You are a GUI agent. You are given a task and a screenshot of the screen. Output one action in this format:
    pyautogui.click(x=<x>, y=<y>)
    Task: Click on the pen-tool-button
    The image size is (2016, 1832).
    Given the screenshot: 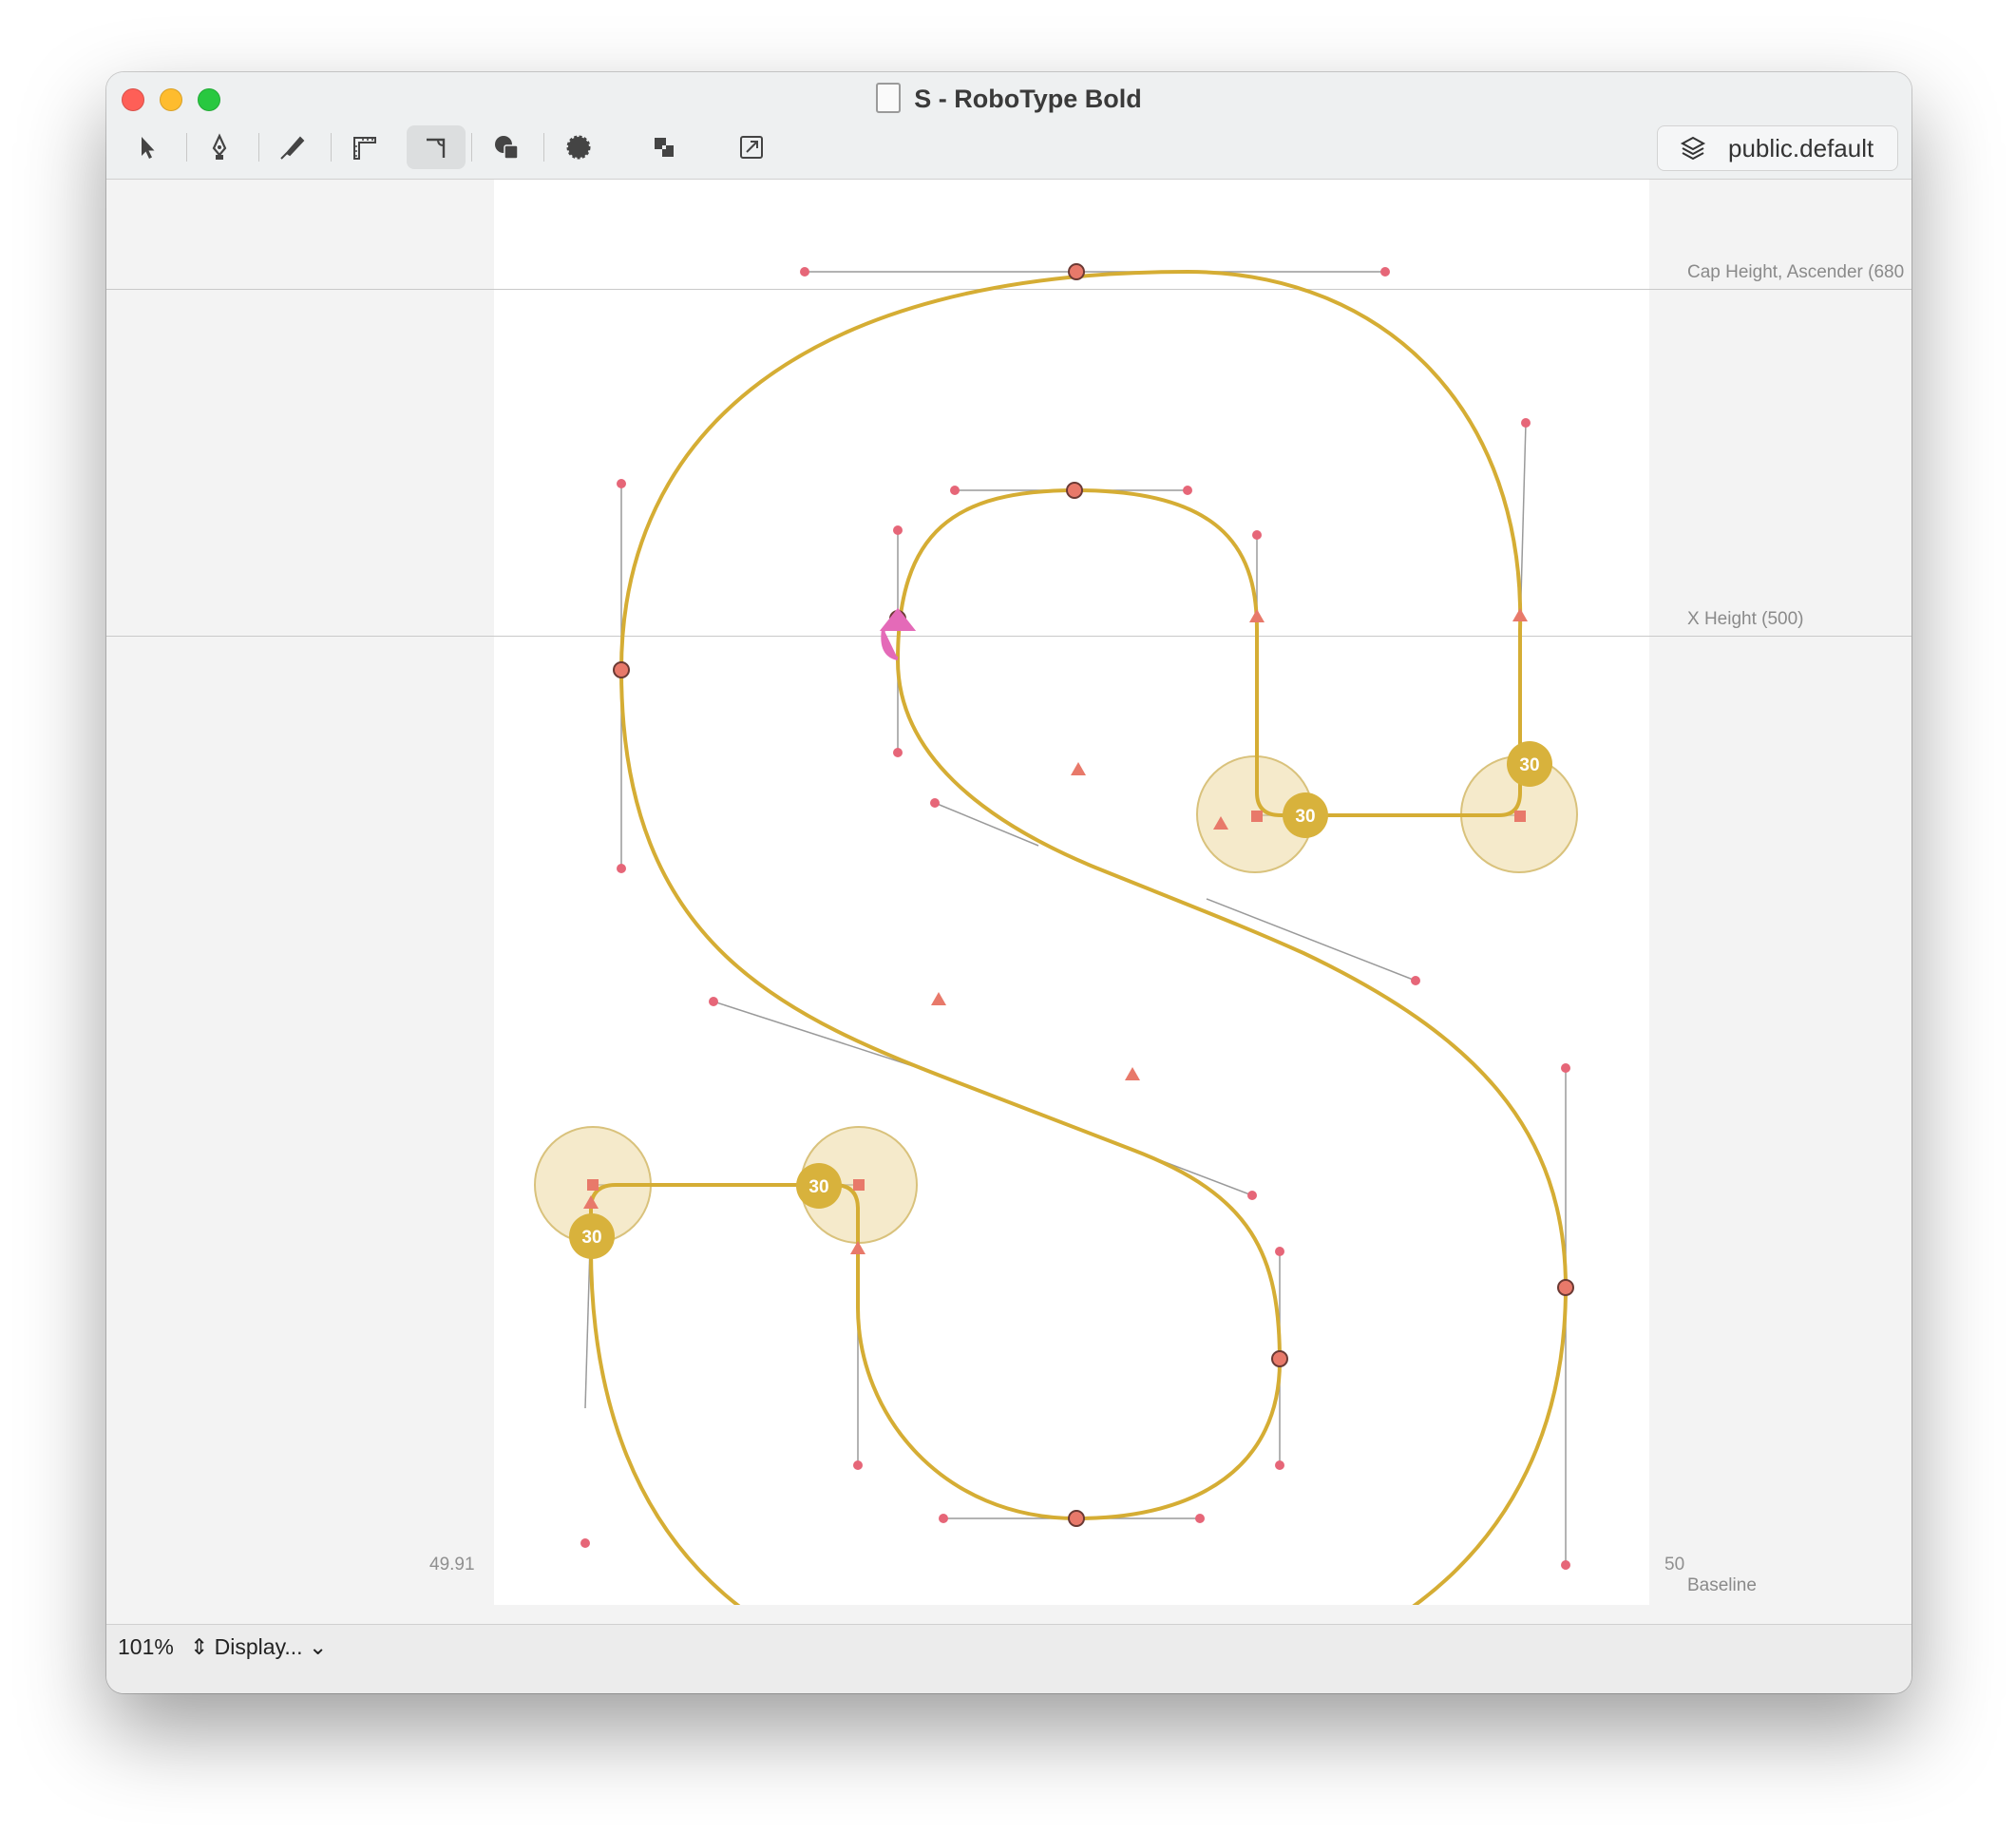 What is the action you would take?
    pyautogui.click(x=219, y=147)
    